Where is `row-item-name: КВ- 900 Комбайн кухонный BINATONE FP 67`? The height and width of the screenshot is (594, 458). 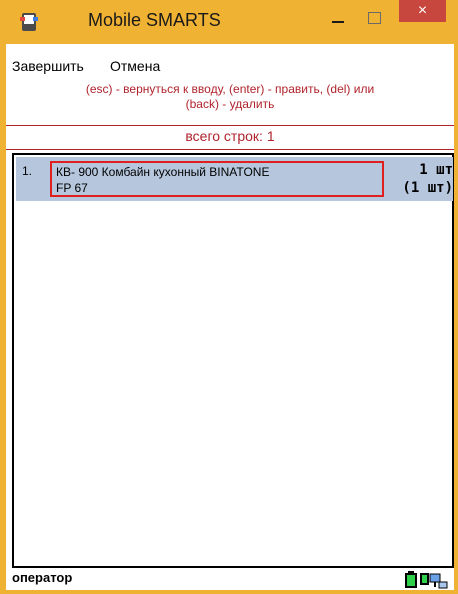
row-item-name: КВ- 900 Комбайн кухонный BINATONE FP 67 is located at coordinates (217, 179).